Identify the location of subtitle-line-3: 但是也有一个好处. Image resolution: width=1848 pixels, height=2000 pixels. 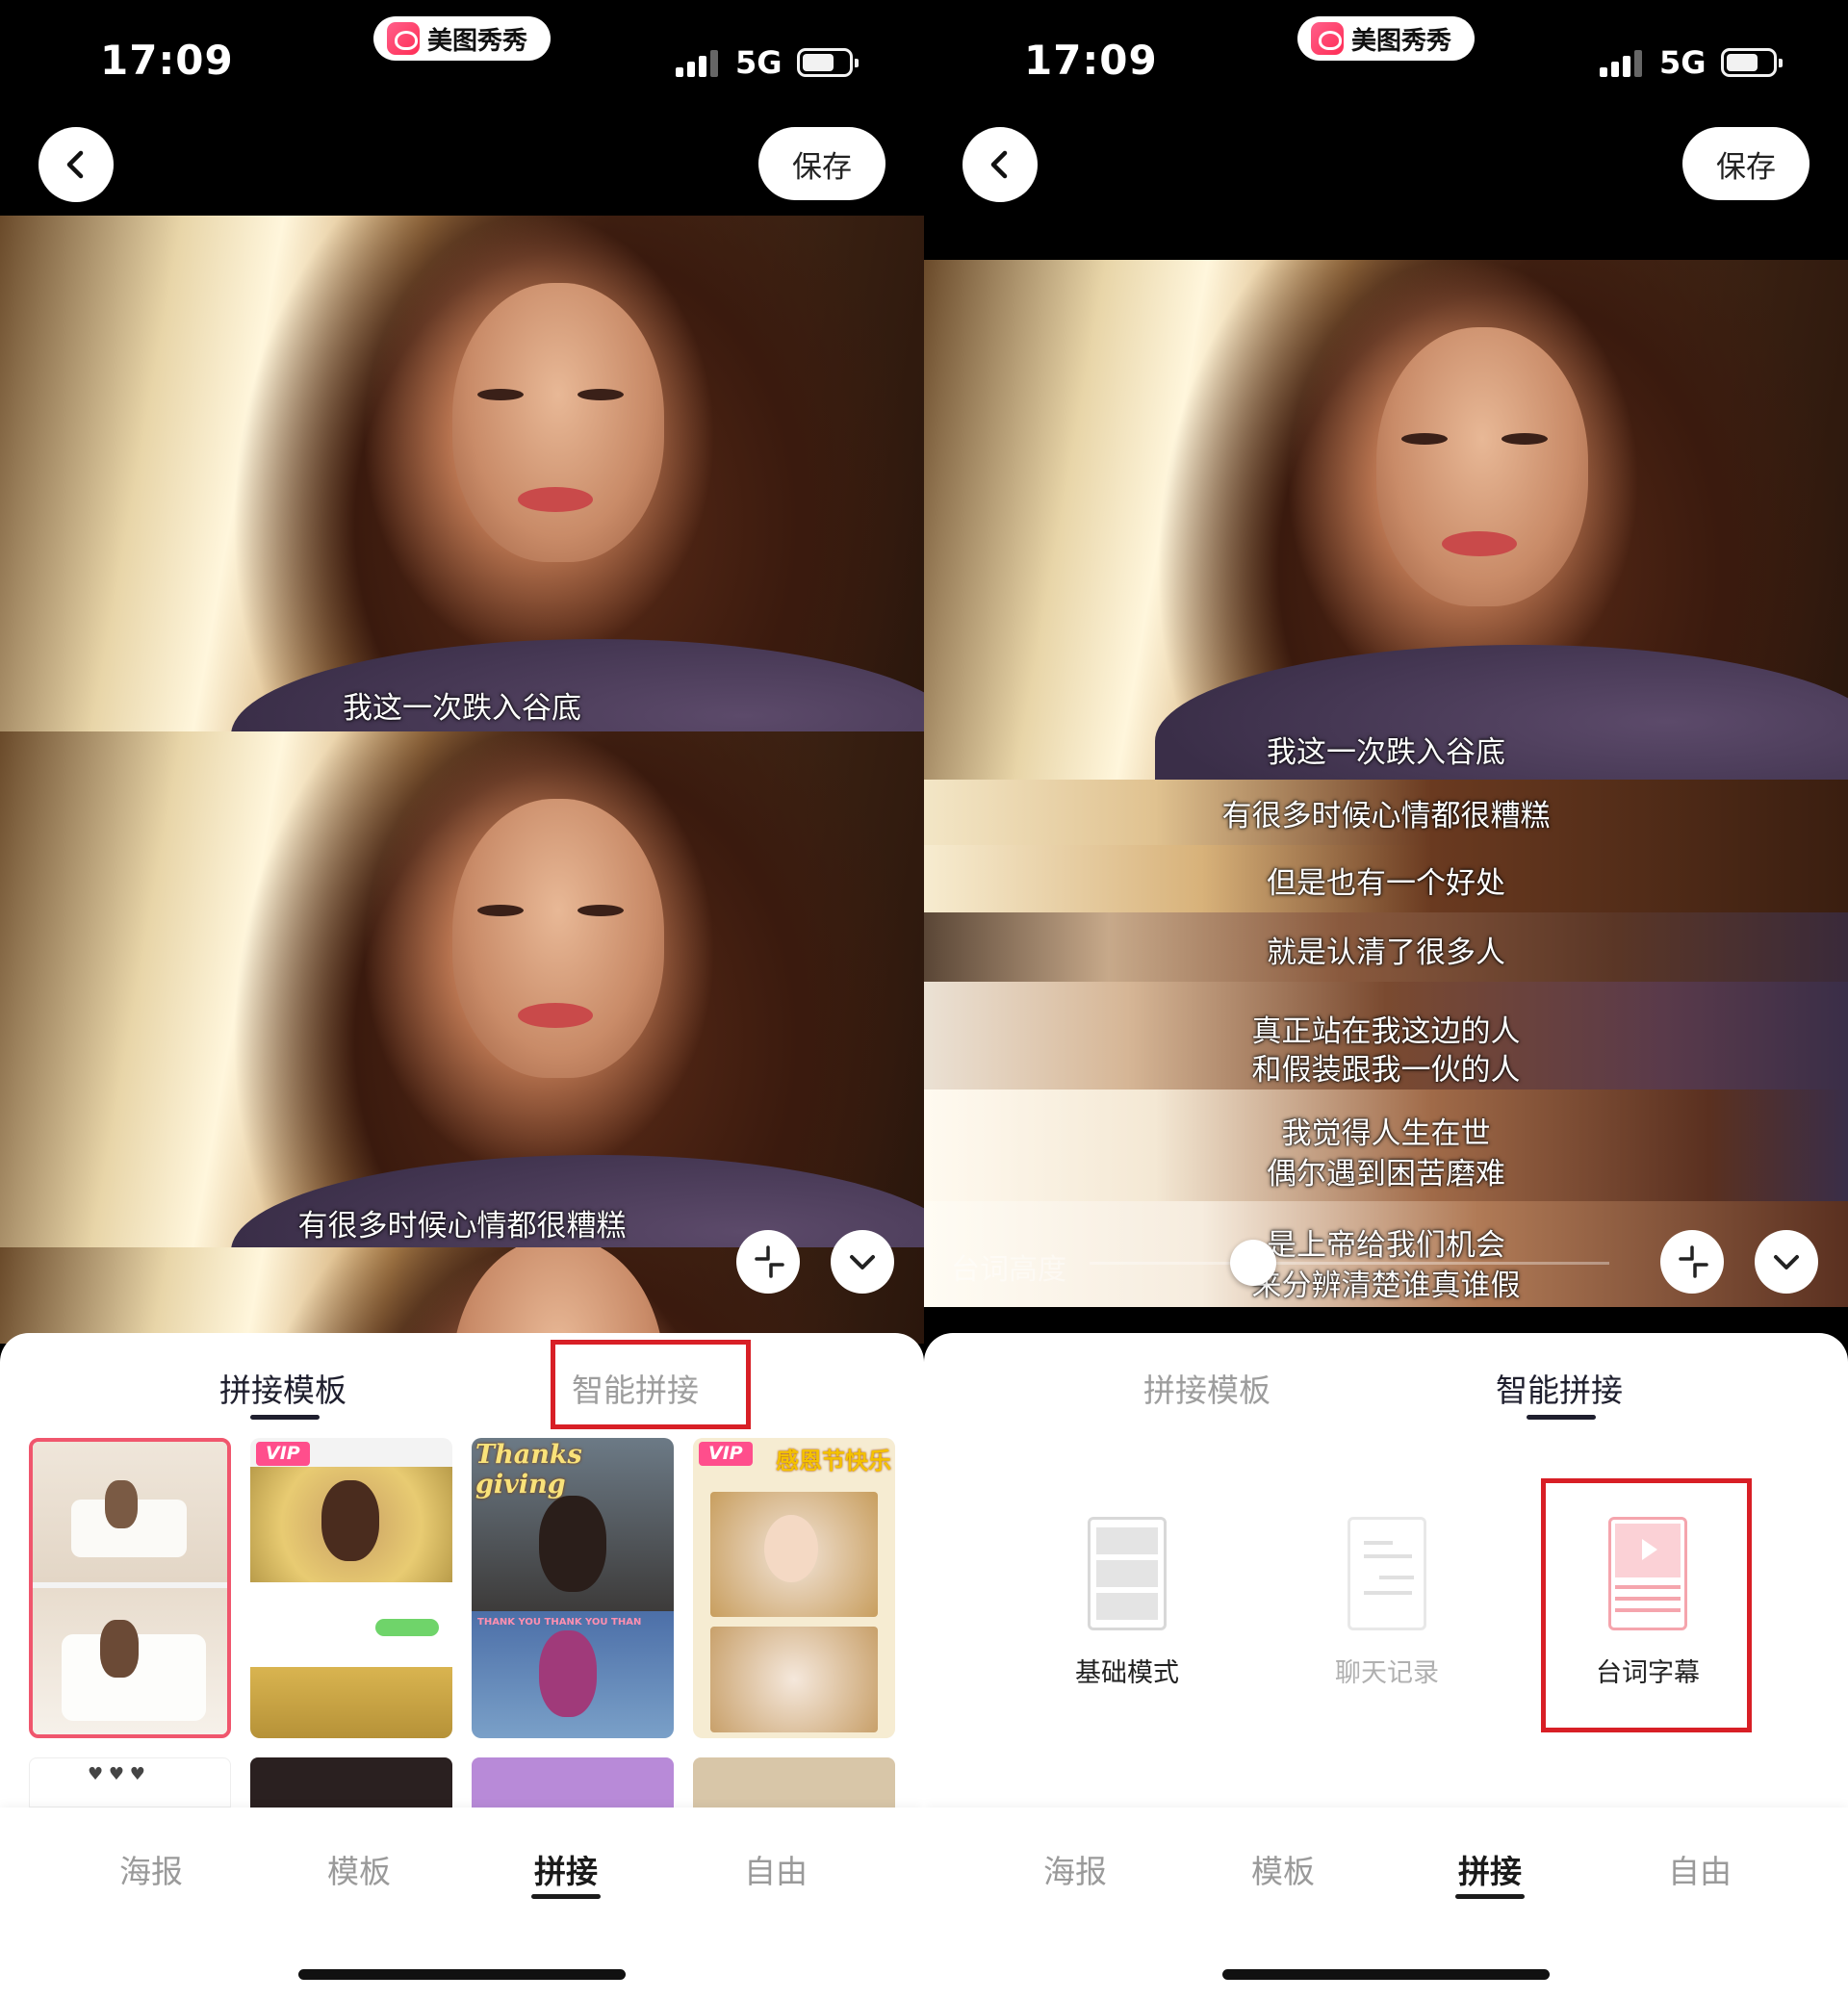
(1386, 883).